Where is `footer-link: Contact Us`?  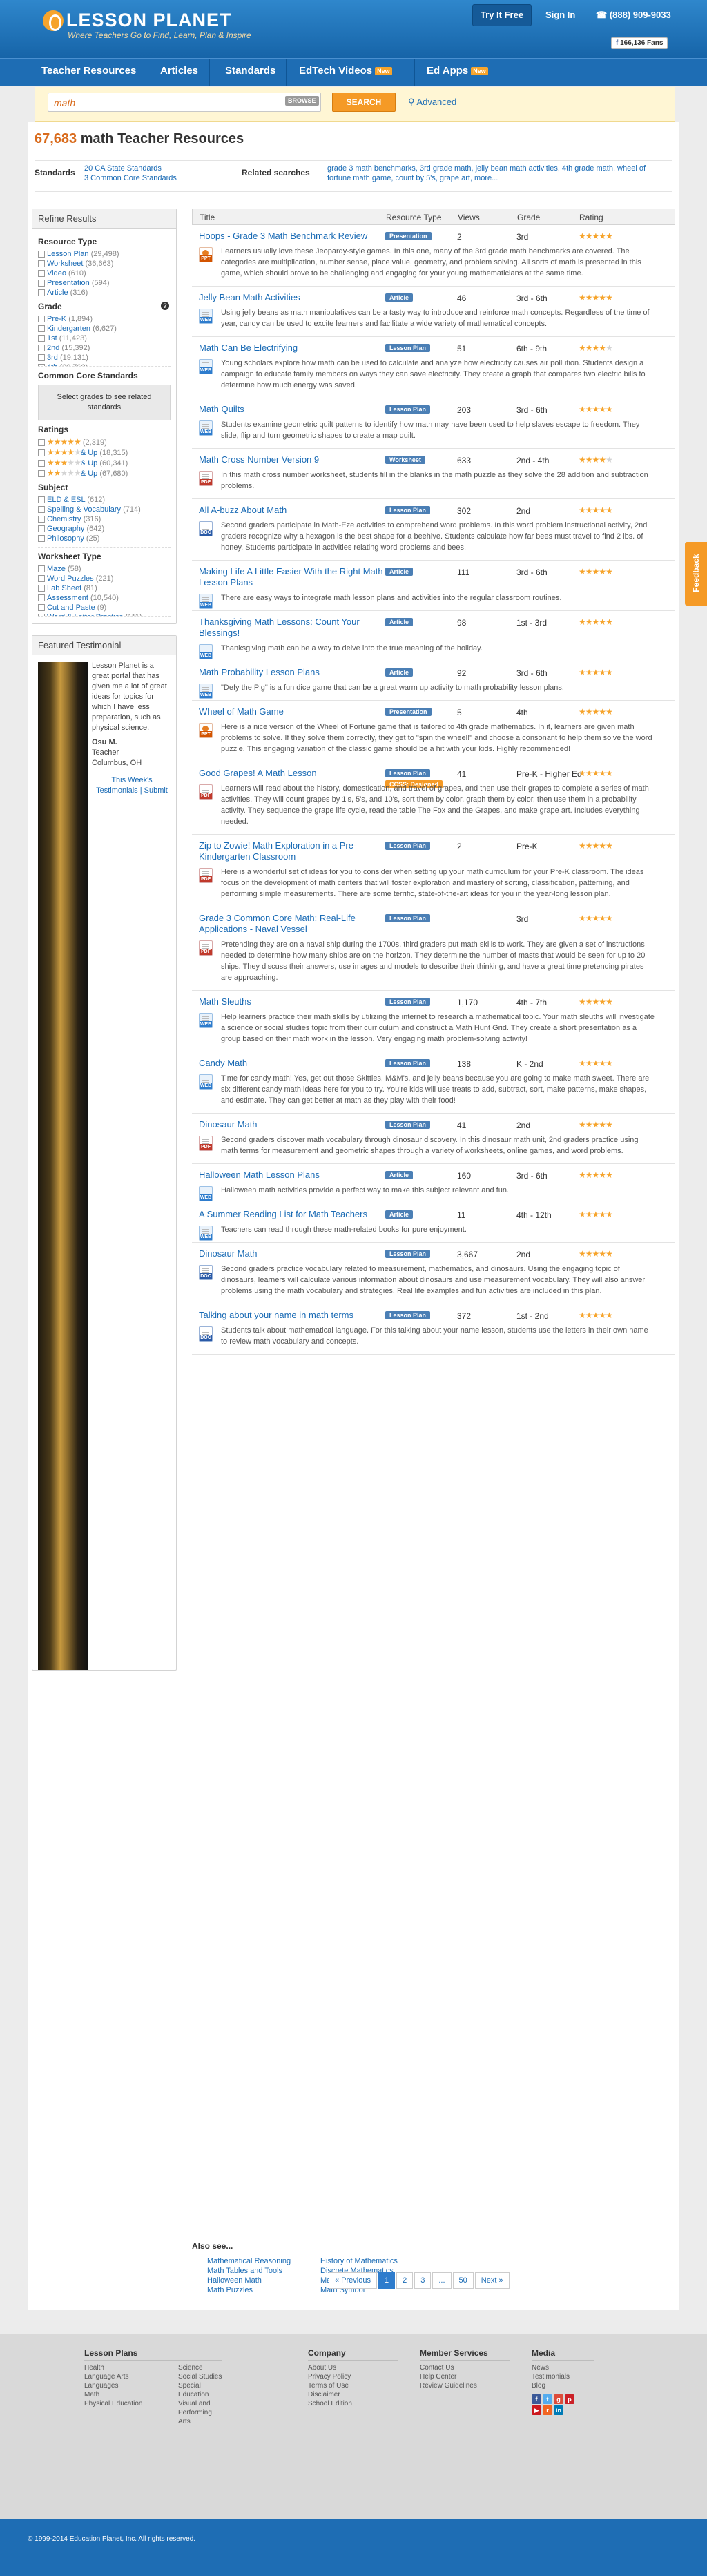 footer-link: Contact Us is located at coordinates (465, 2367).